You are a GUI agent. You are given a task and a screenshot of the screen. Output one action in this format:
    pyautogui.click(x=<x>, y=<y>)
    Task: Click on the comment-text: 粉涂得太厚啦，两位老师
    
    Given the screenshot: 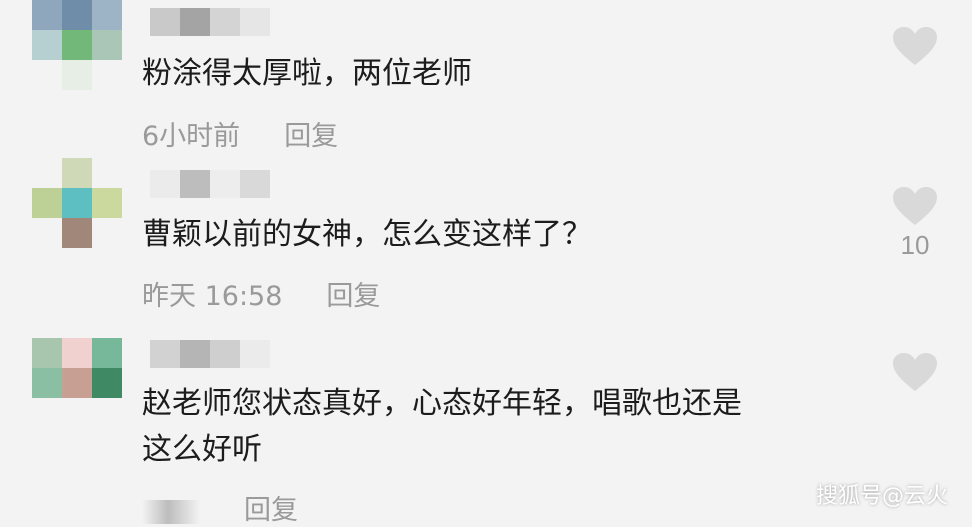 What is the action you would take?
    pyautogui.click(x=307, y=73)
    